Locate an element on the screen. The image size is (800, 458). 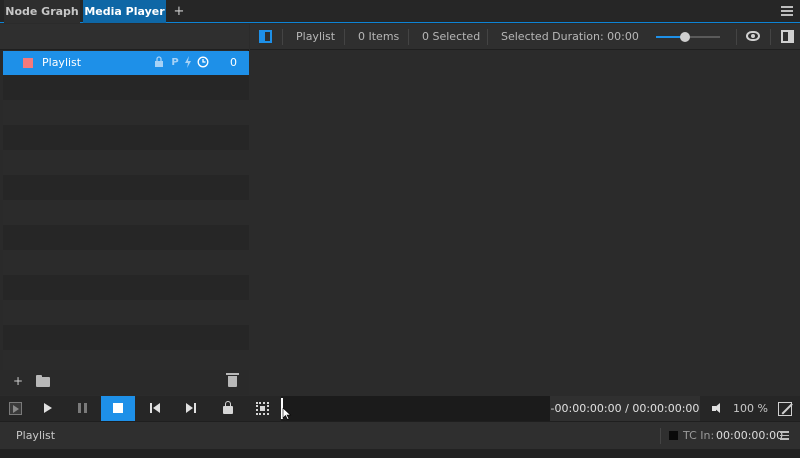
tc-in-value: 00:00:00:00 is located at coordinates (750, 435).